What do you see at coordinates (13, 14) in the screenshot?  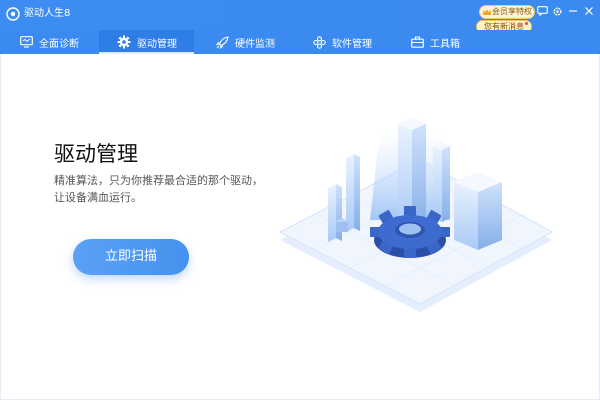 I see `app-logo-icon` at bounding box center [13, 14].